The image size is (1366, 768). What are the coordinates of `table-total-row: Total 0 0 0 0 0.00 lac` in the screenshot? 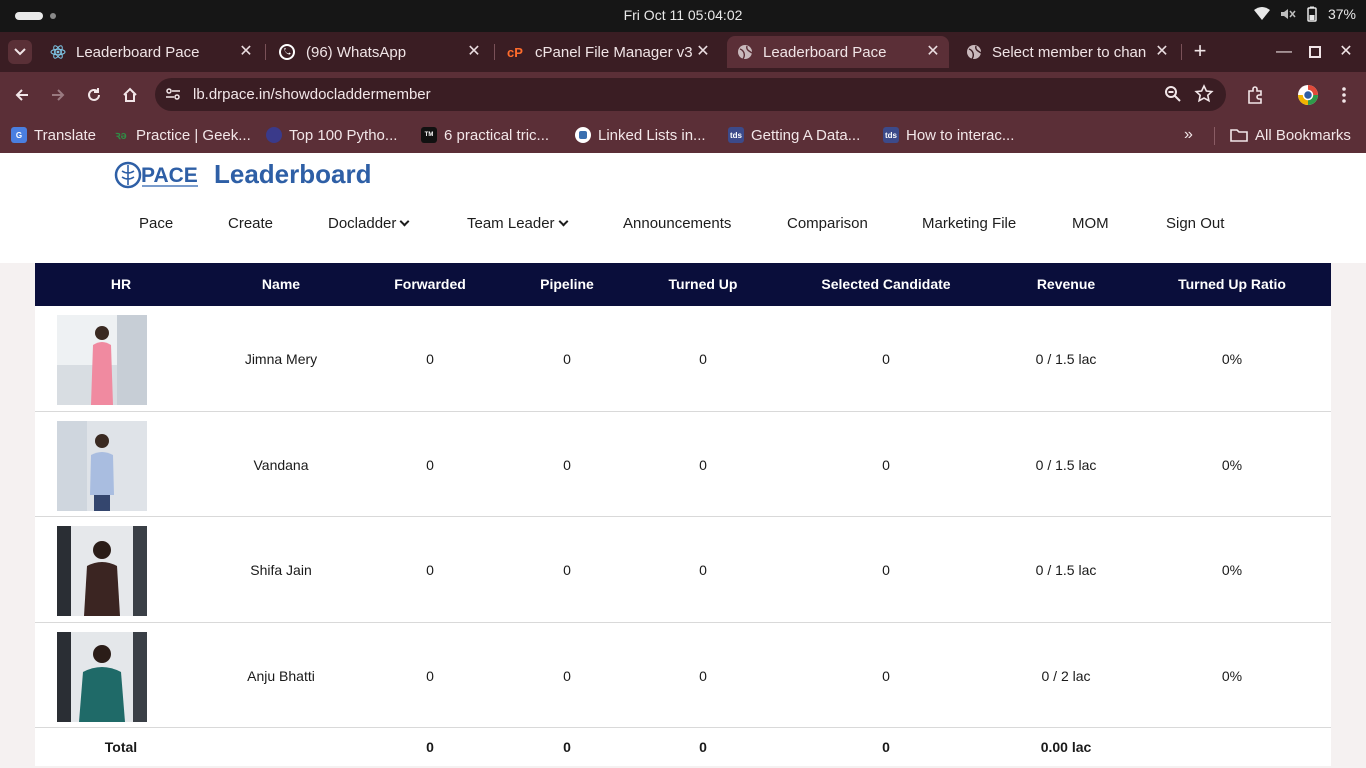 It's located at (683, 747).